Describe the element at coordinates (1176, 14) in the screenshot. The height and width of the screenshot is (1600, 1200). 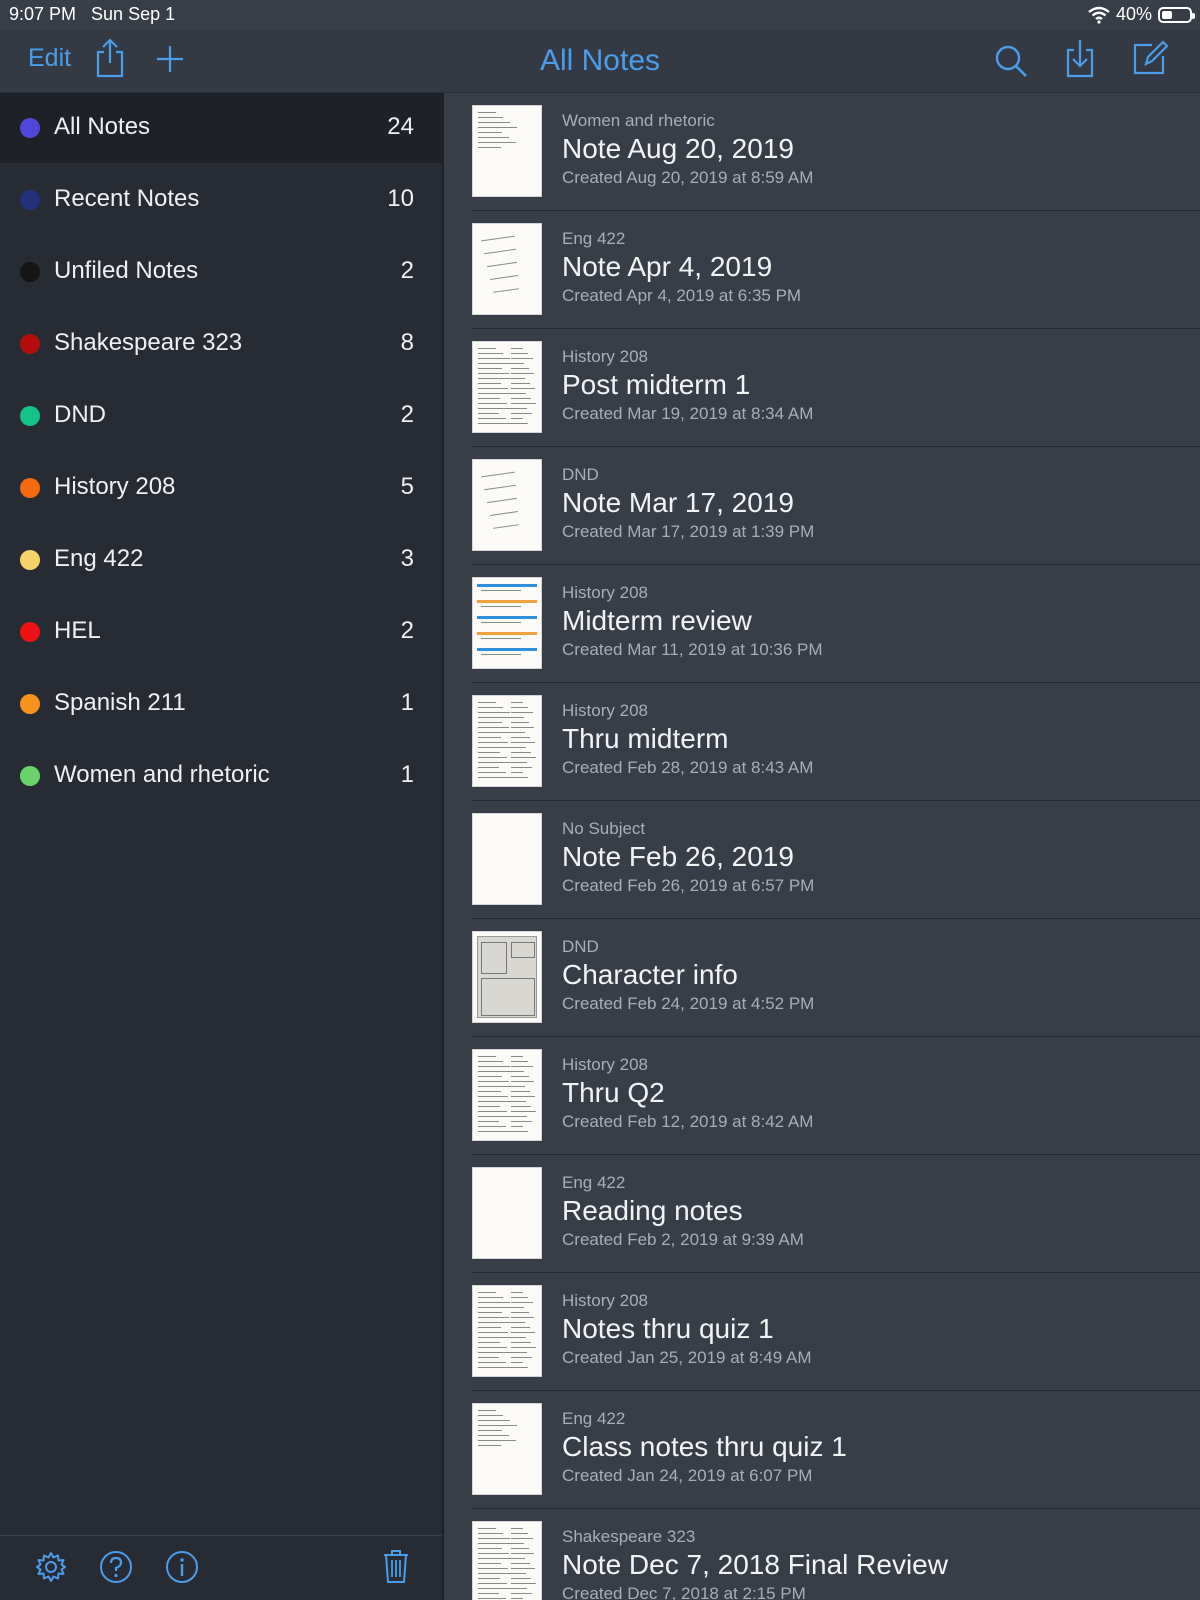
I see `battery-icon` at that location.